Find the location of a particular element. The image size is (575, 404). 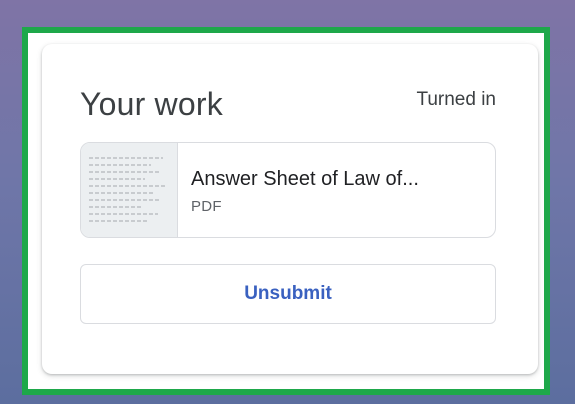

turned-in-status: Turned in is located at coordinates (456, 99).